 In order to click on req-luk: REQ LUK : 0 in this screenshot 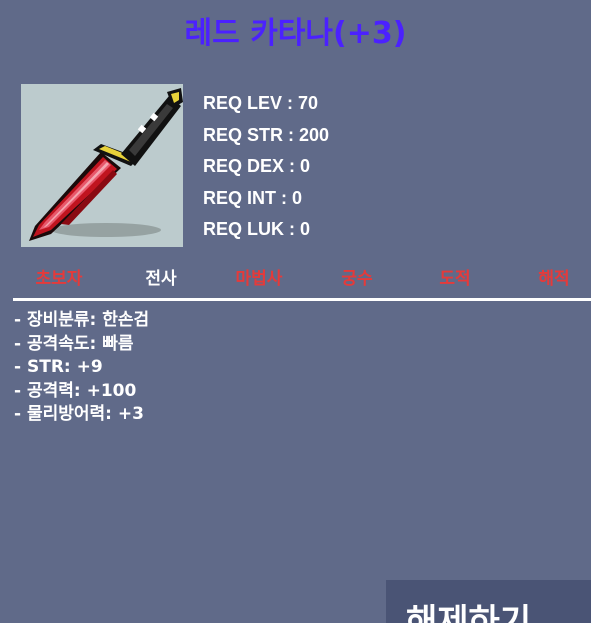, I will do `click(257, 229)`.